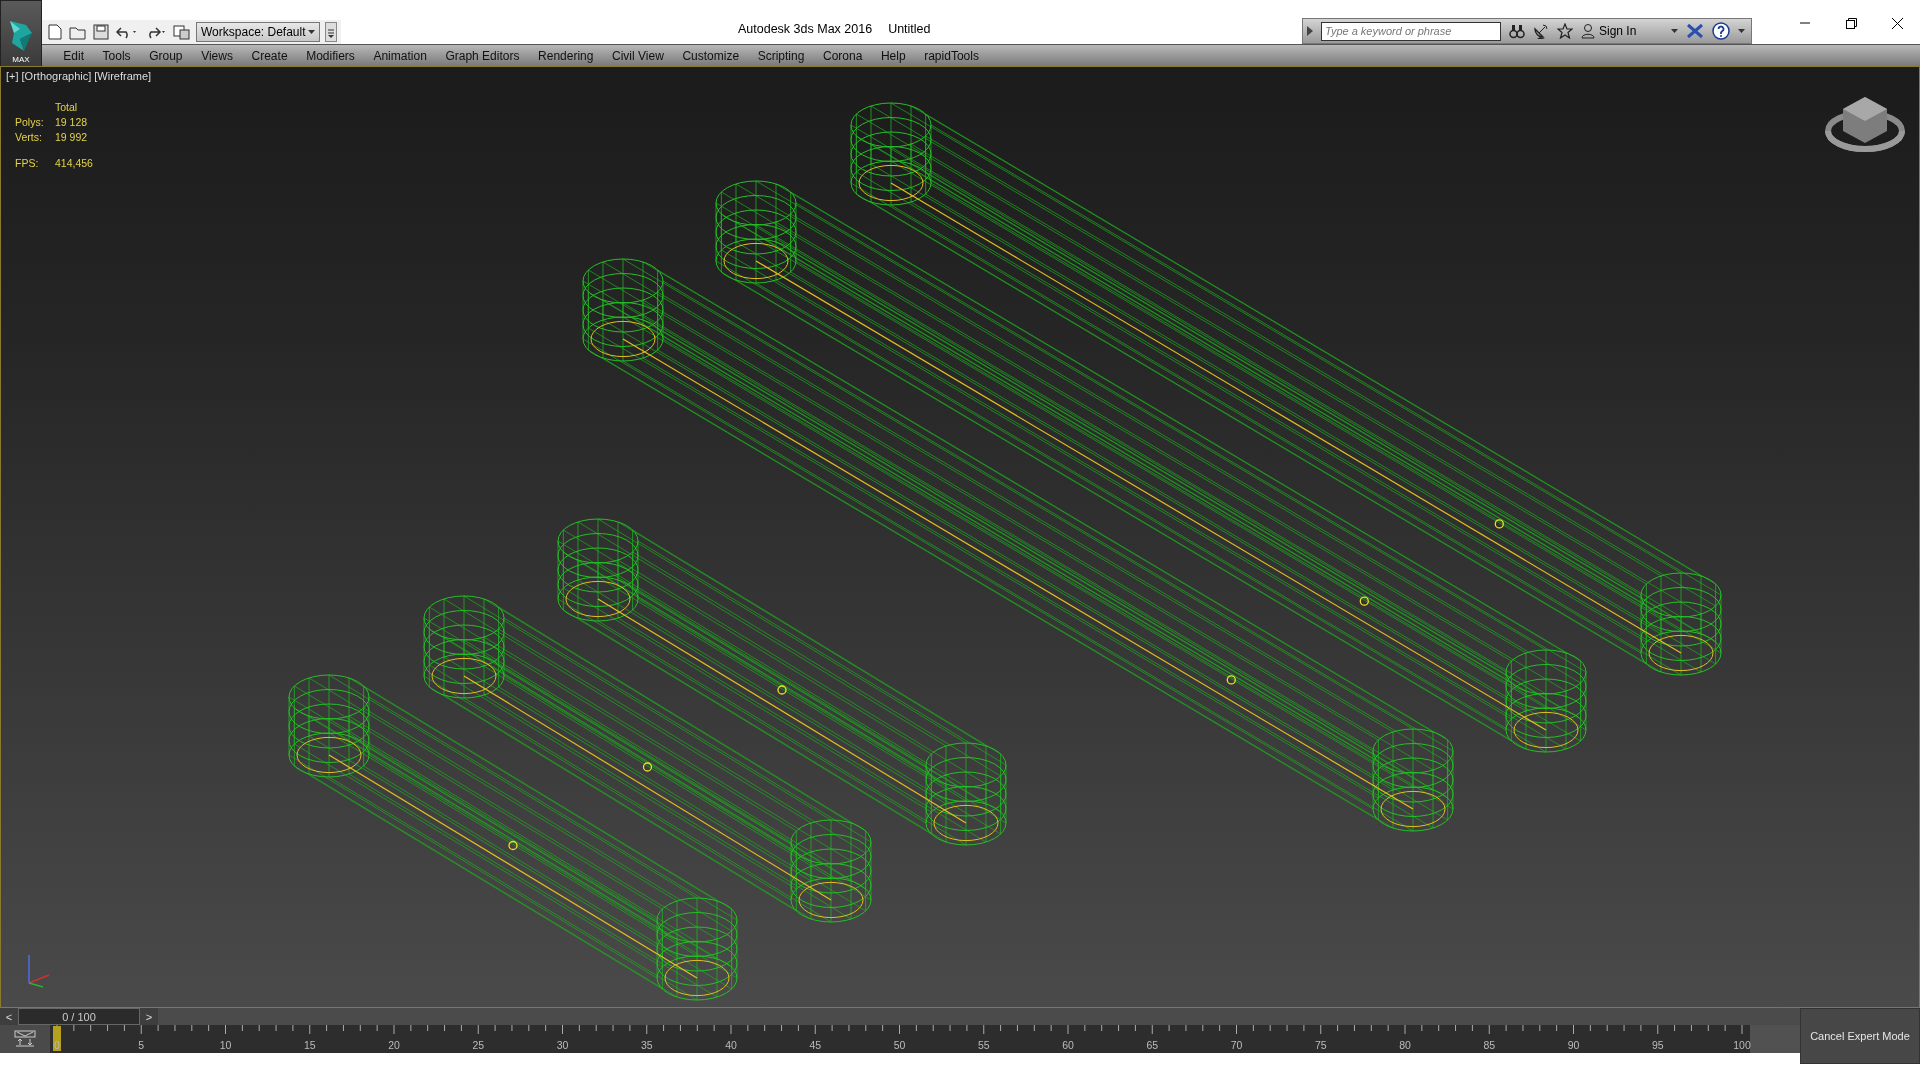  I want to click on menu-item: rapidTools, so click(951, 56).